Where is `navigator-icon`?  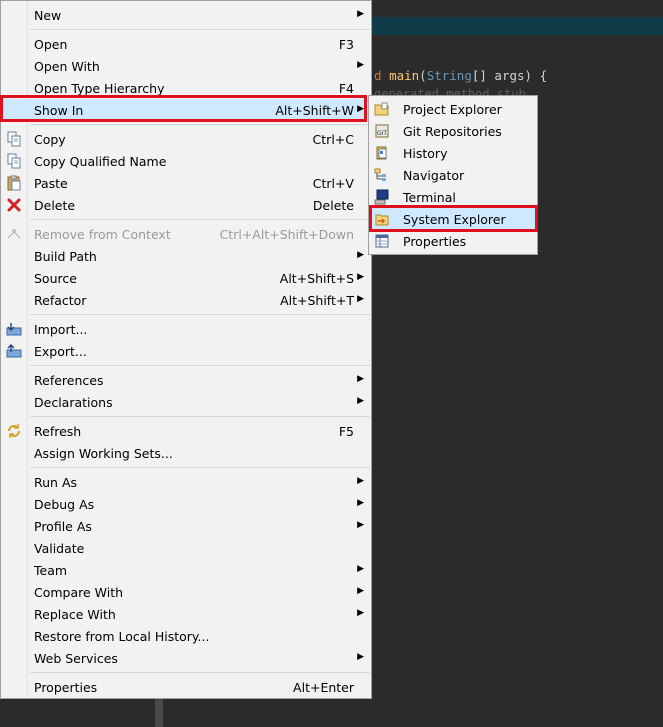
navigator-icon is located at coordinates (382, 175).